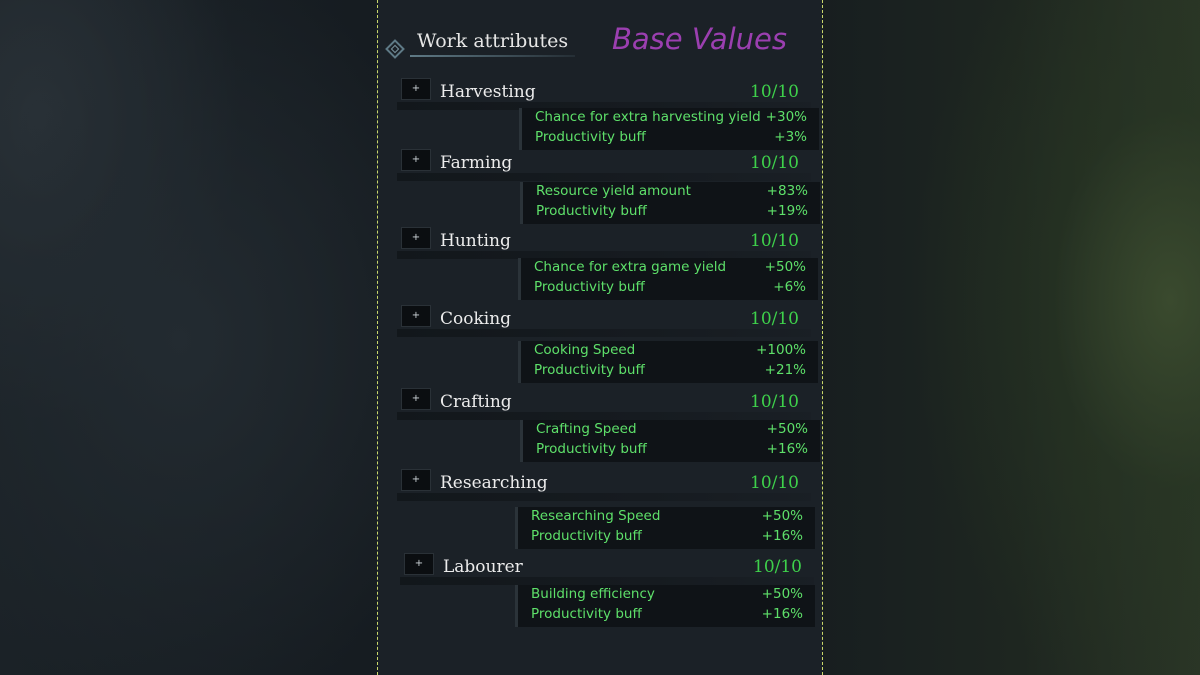 The image size is (1200, 675). What do you see at coordinates (604, 166) in the screenshot?
I see `attribute-row-farming: + Farming 10/10` at bounding box center [604, 166].